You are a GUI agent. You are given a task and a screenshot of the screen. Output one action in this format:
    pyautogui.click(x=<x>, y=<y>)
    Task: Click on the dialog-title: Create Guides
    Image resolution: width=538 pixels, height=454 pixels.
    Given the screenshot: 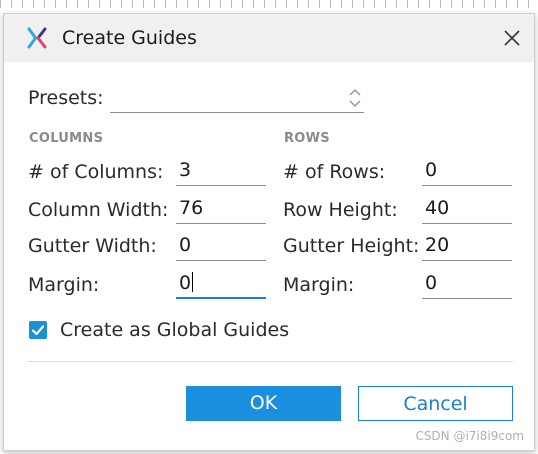 What is the action you would take?
    pyautogui.click(x=129, y=38)
    